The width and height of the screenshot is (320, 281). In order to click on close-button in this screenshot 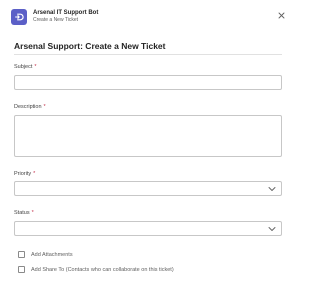, I will do `click(281, 15)`.